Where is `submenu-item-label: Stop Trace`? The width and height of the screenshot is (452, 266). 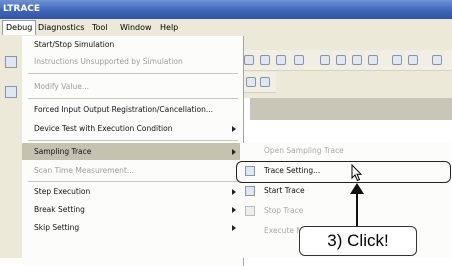
submenu-item-label: Stop Trace is located at coordinates (284, 210).